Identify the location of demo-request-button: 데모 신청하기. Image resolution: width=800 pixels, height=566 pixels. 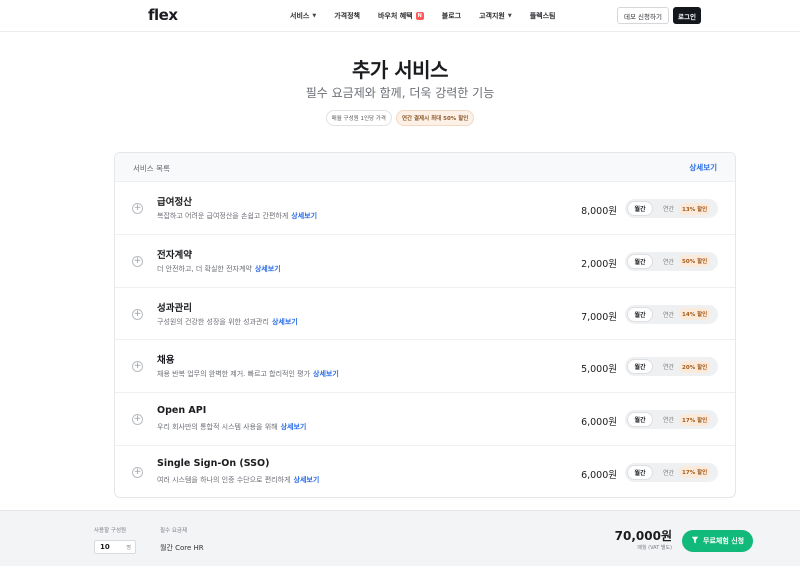
(643, 15).